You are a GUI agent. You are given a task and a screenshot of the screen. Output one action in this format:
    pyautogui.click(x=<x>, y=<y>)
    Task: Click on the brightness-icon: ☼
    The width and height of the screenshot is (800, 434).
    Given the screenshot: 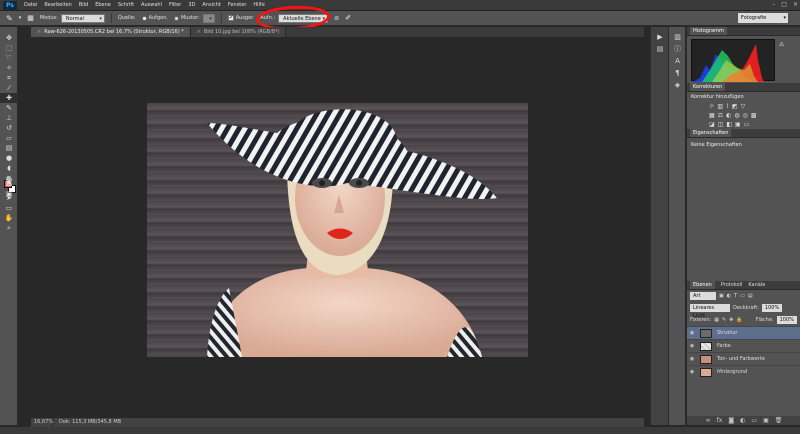 What is the action you would take?
    pyautogui.click(x=711, y=106)
    